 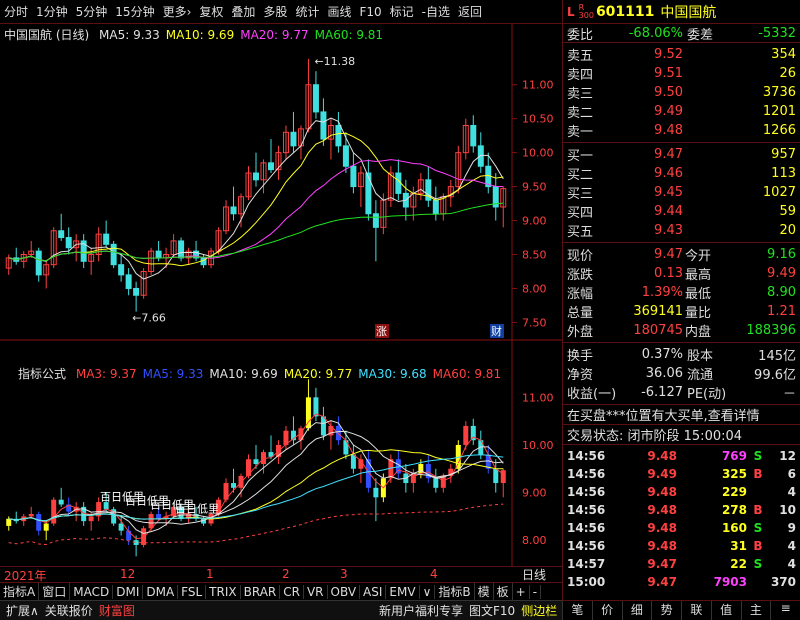 I want to click on sell-row-4: 卖一 9.48 1266, so click(x=681, y=130).